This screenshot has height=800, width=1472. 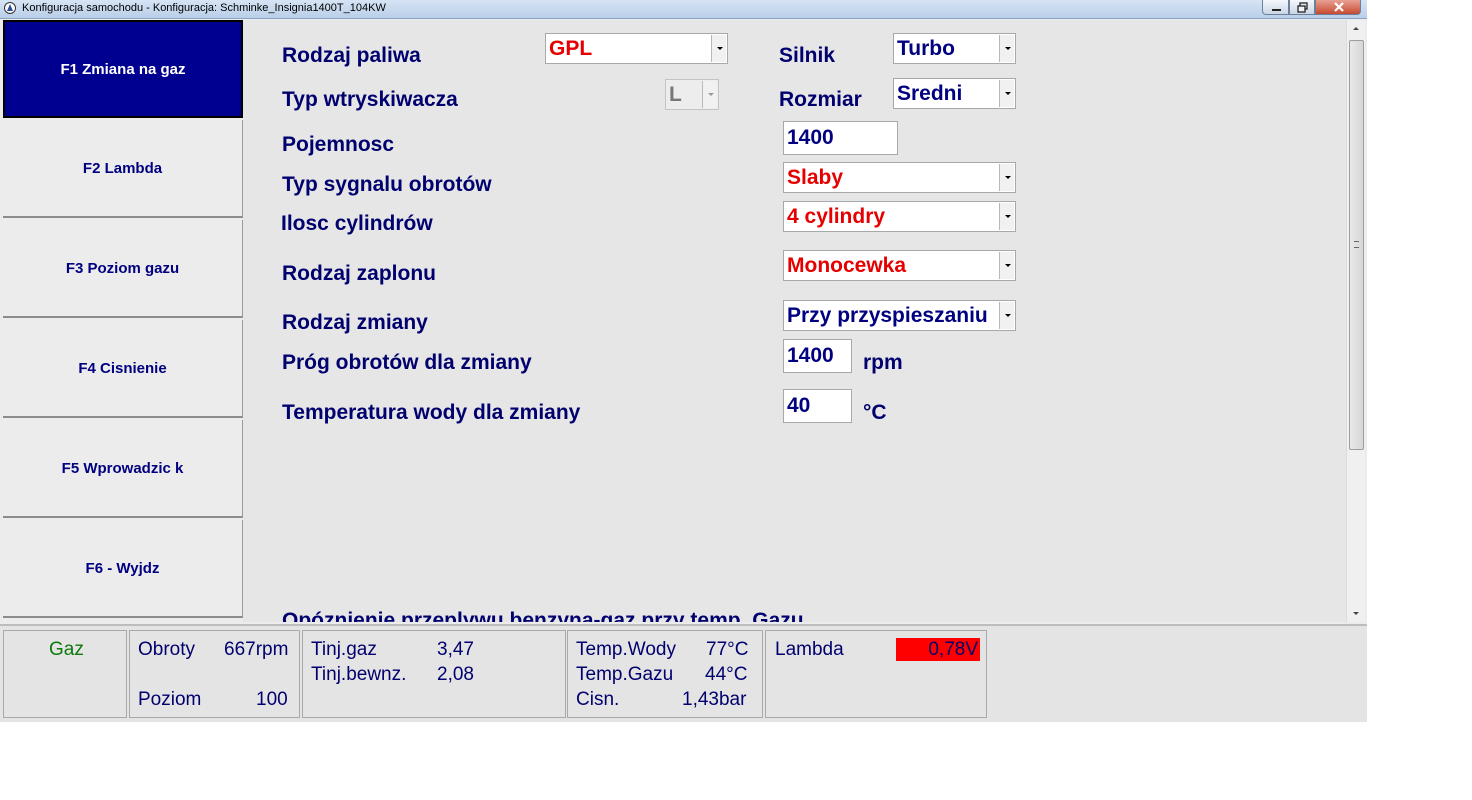 What do you see at coordinates (938, 649) in the screenshot?
I see `lambda-value: 0,78V` at bounding box center [938, 649].